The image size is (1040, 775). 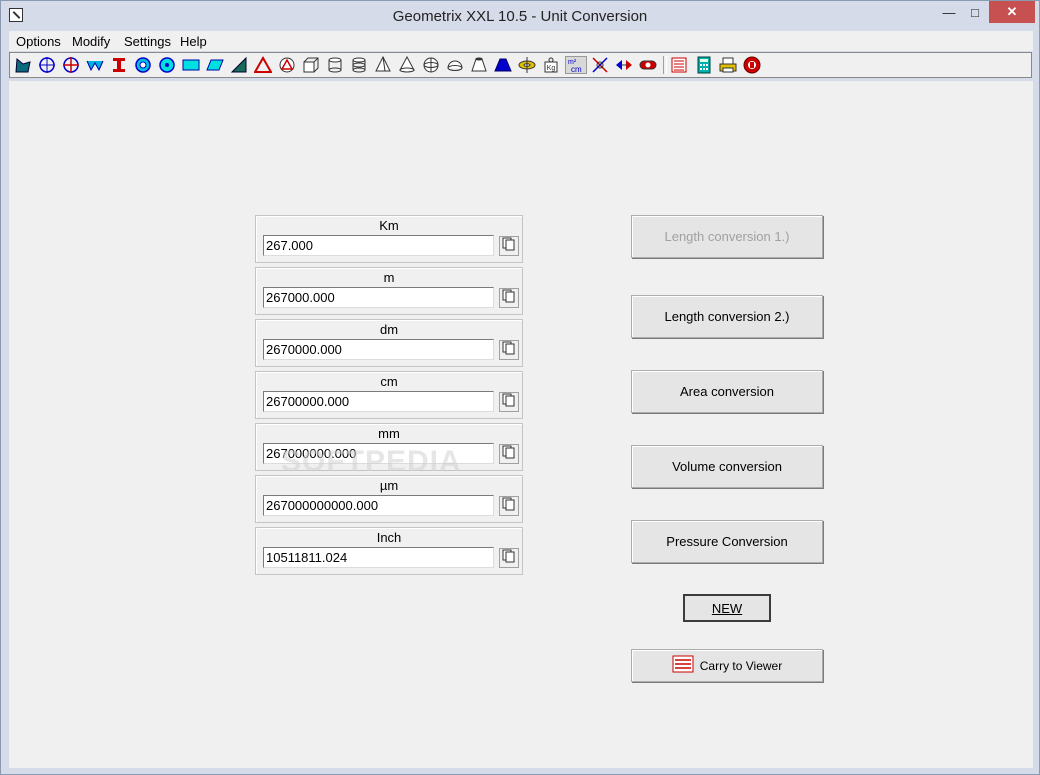 I want to click on unit-group-um: µm, so click(x=389, y=499).